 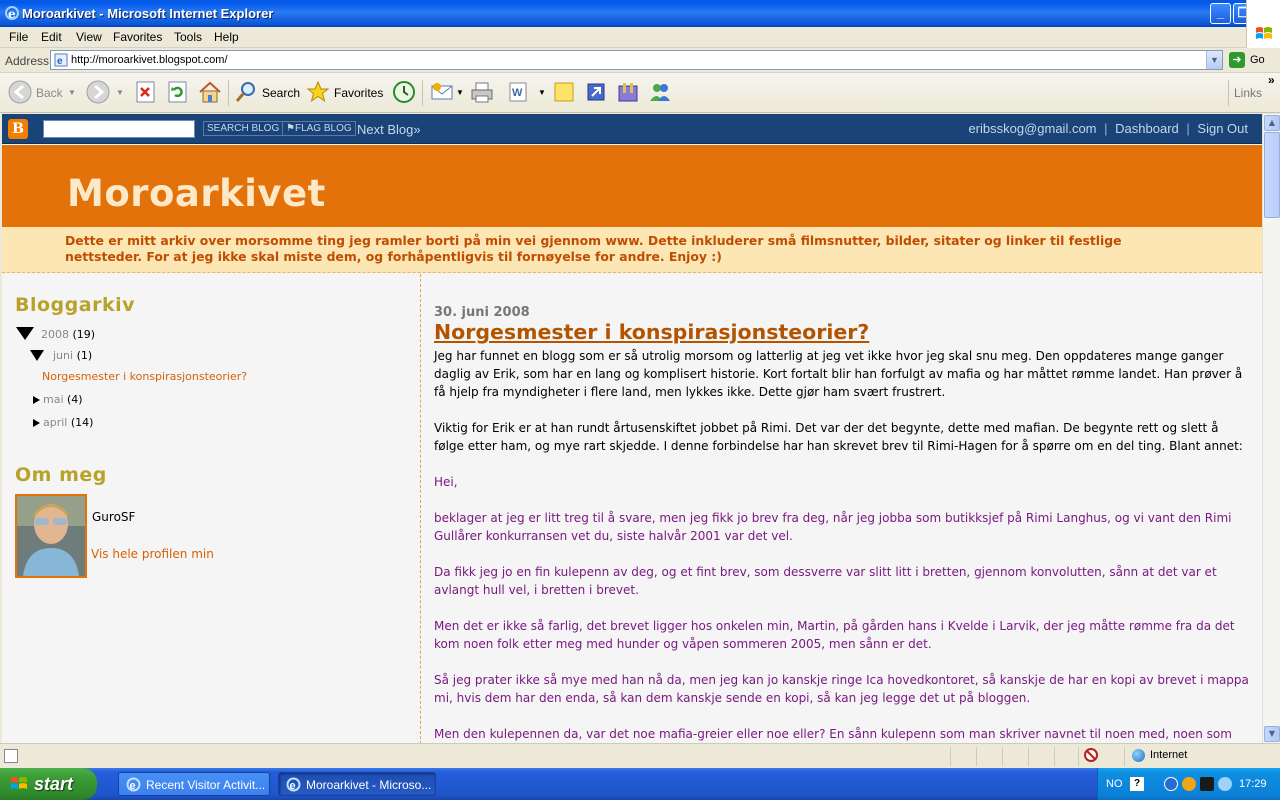 What do you see at coordinates (89, 37) in the screenshot?
I see `menu-view: View` at bounding box center [89, 37].